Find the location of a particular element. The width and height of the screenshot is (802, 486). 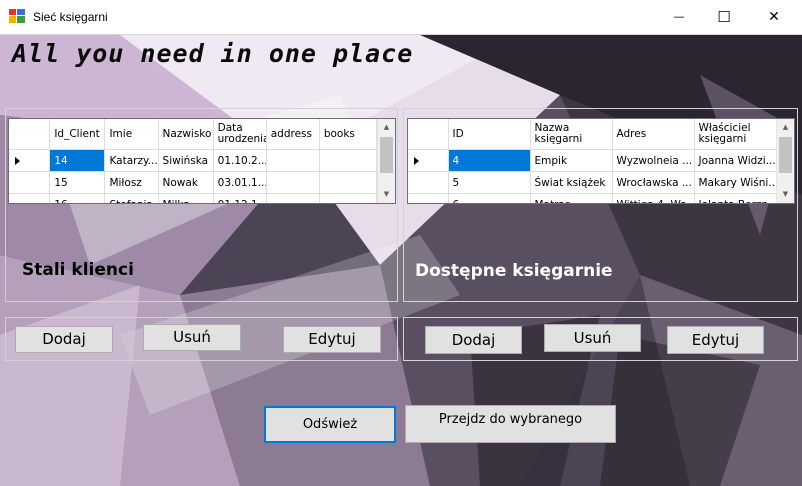

column-header: Nazwa księgarni is located at coordinates (571, 134).